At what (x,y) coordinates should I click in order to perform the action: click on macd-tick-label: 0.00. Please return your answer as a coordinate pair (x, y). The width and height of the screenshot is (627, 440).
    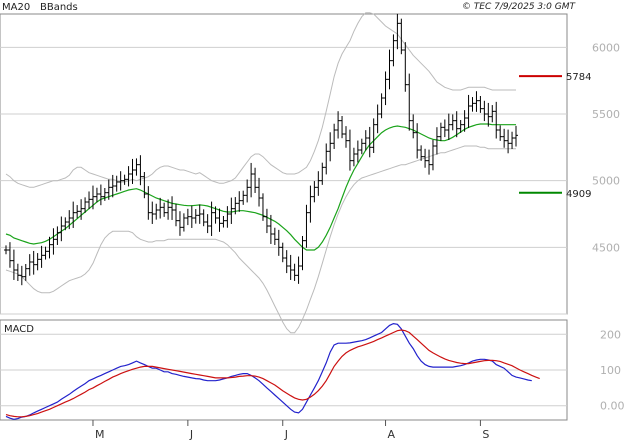
    Looking at the image, I should click on (612, 406).